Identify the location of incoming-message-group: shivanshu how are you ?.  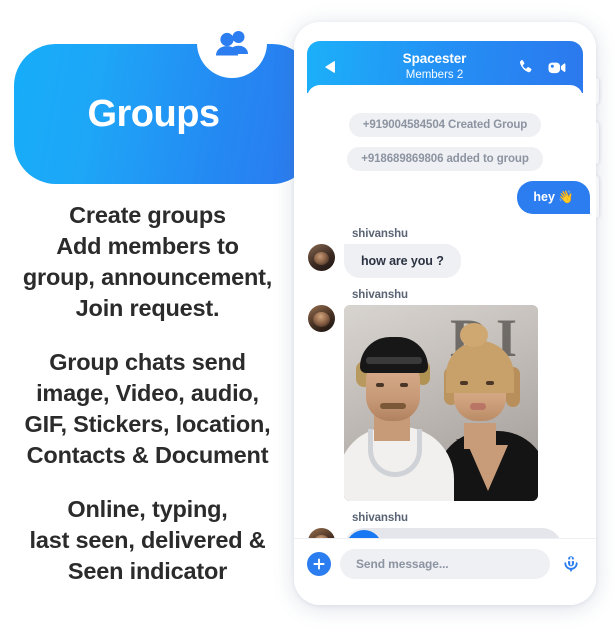
(445, 253).